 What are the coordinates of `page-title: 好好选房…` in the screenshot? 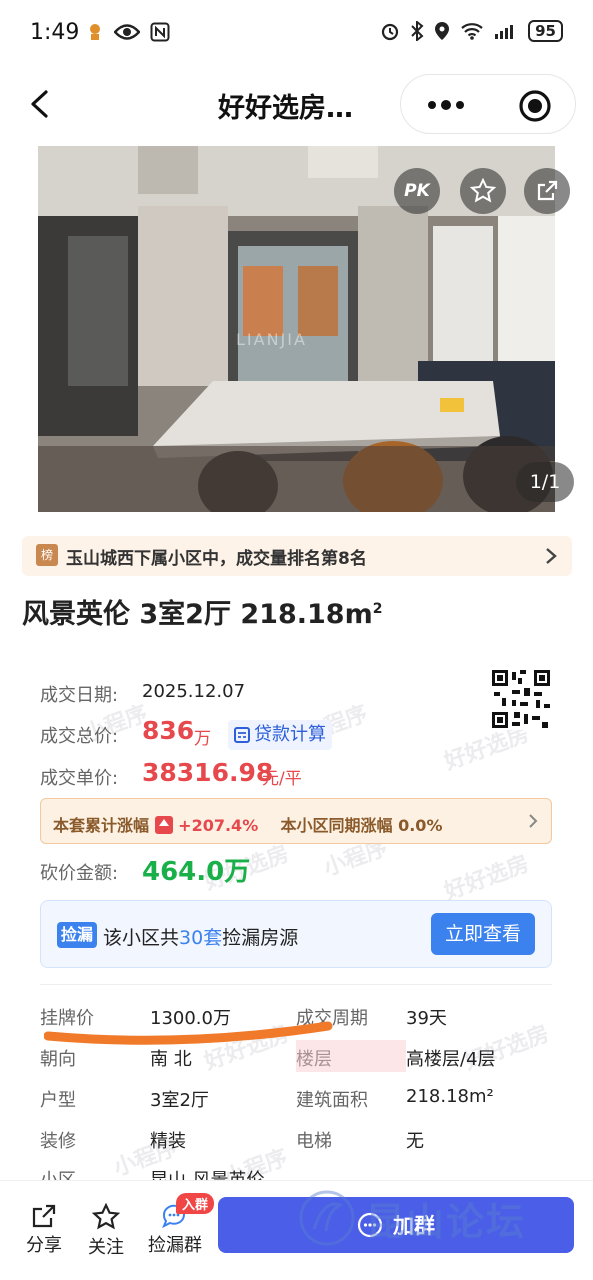 It's located at (285, 108).